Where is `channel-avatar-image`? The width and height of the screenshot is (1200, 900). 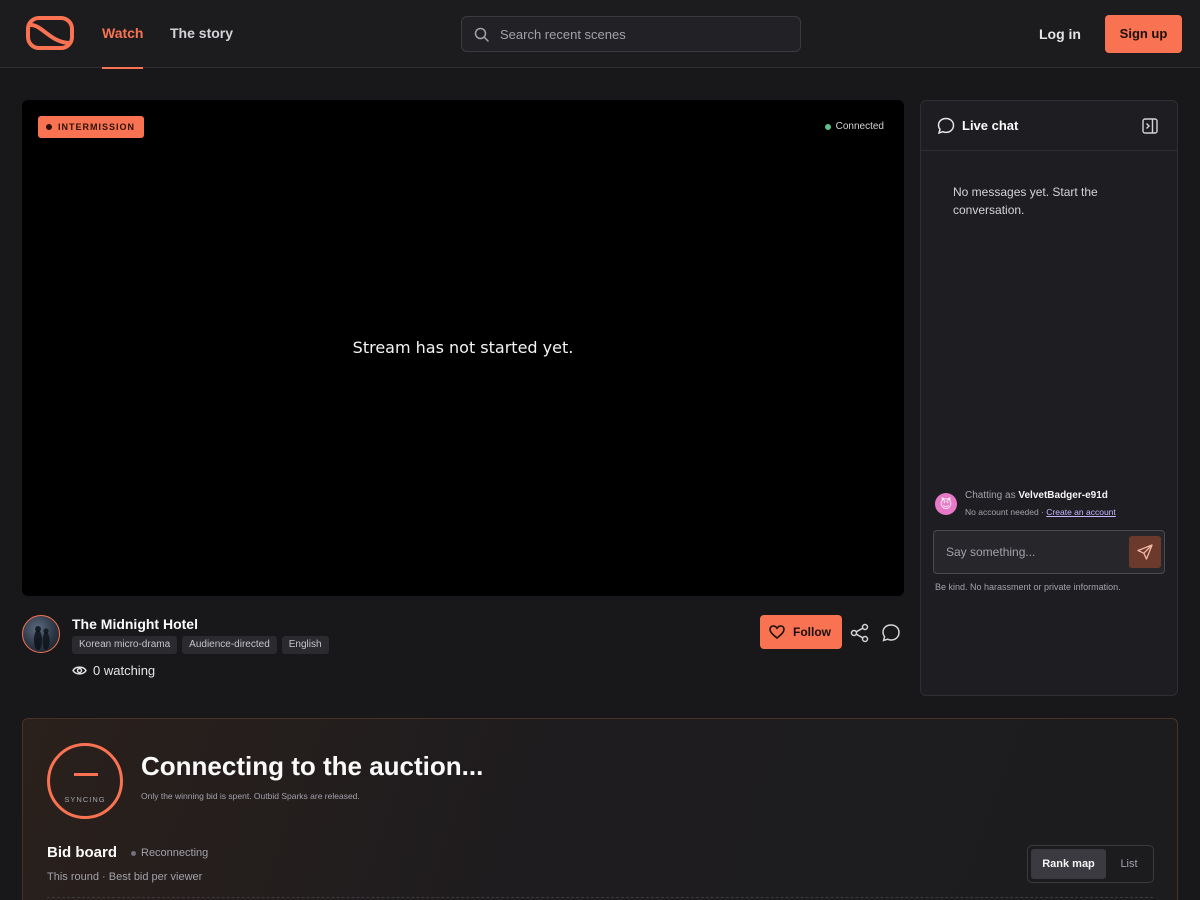
channel-avatar-image is located at coordinates (42, 638).